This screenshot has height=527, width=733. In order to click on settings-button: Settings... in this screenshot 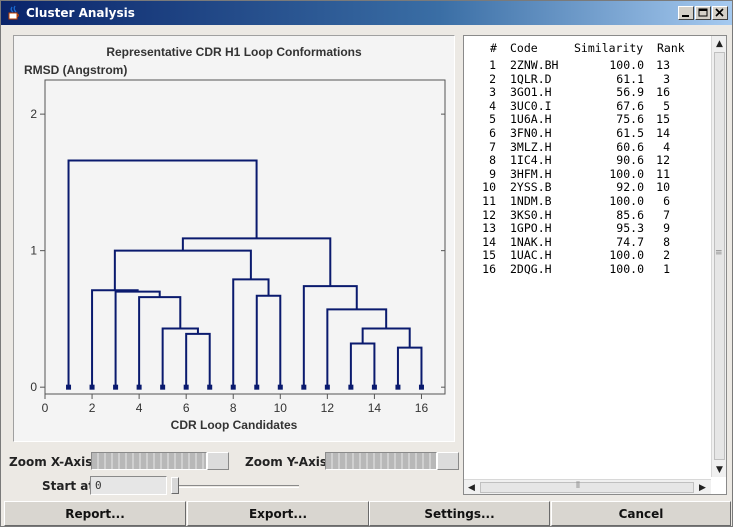, I will do `click(459, 513)`.